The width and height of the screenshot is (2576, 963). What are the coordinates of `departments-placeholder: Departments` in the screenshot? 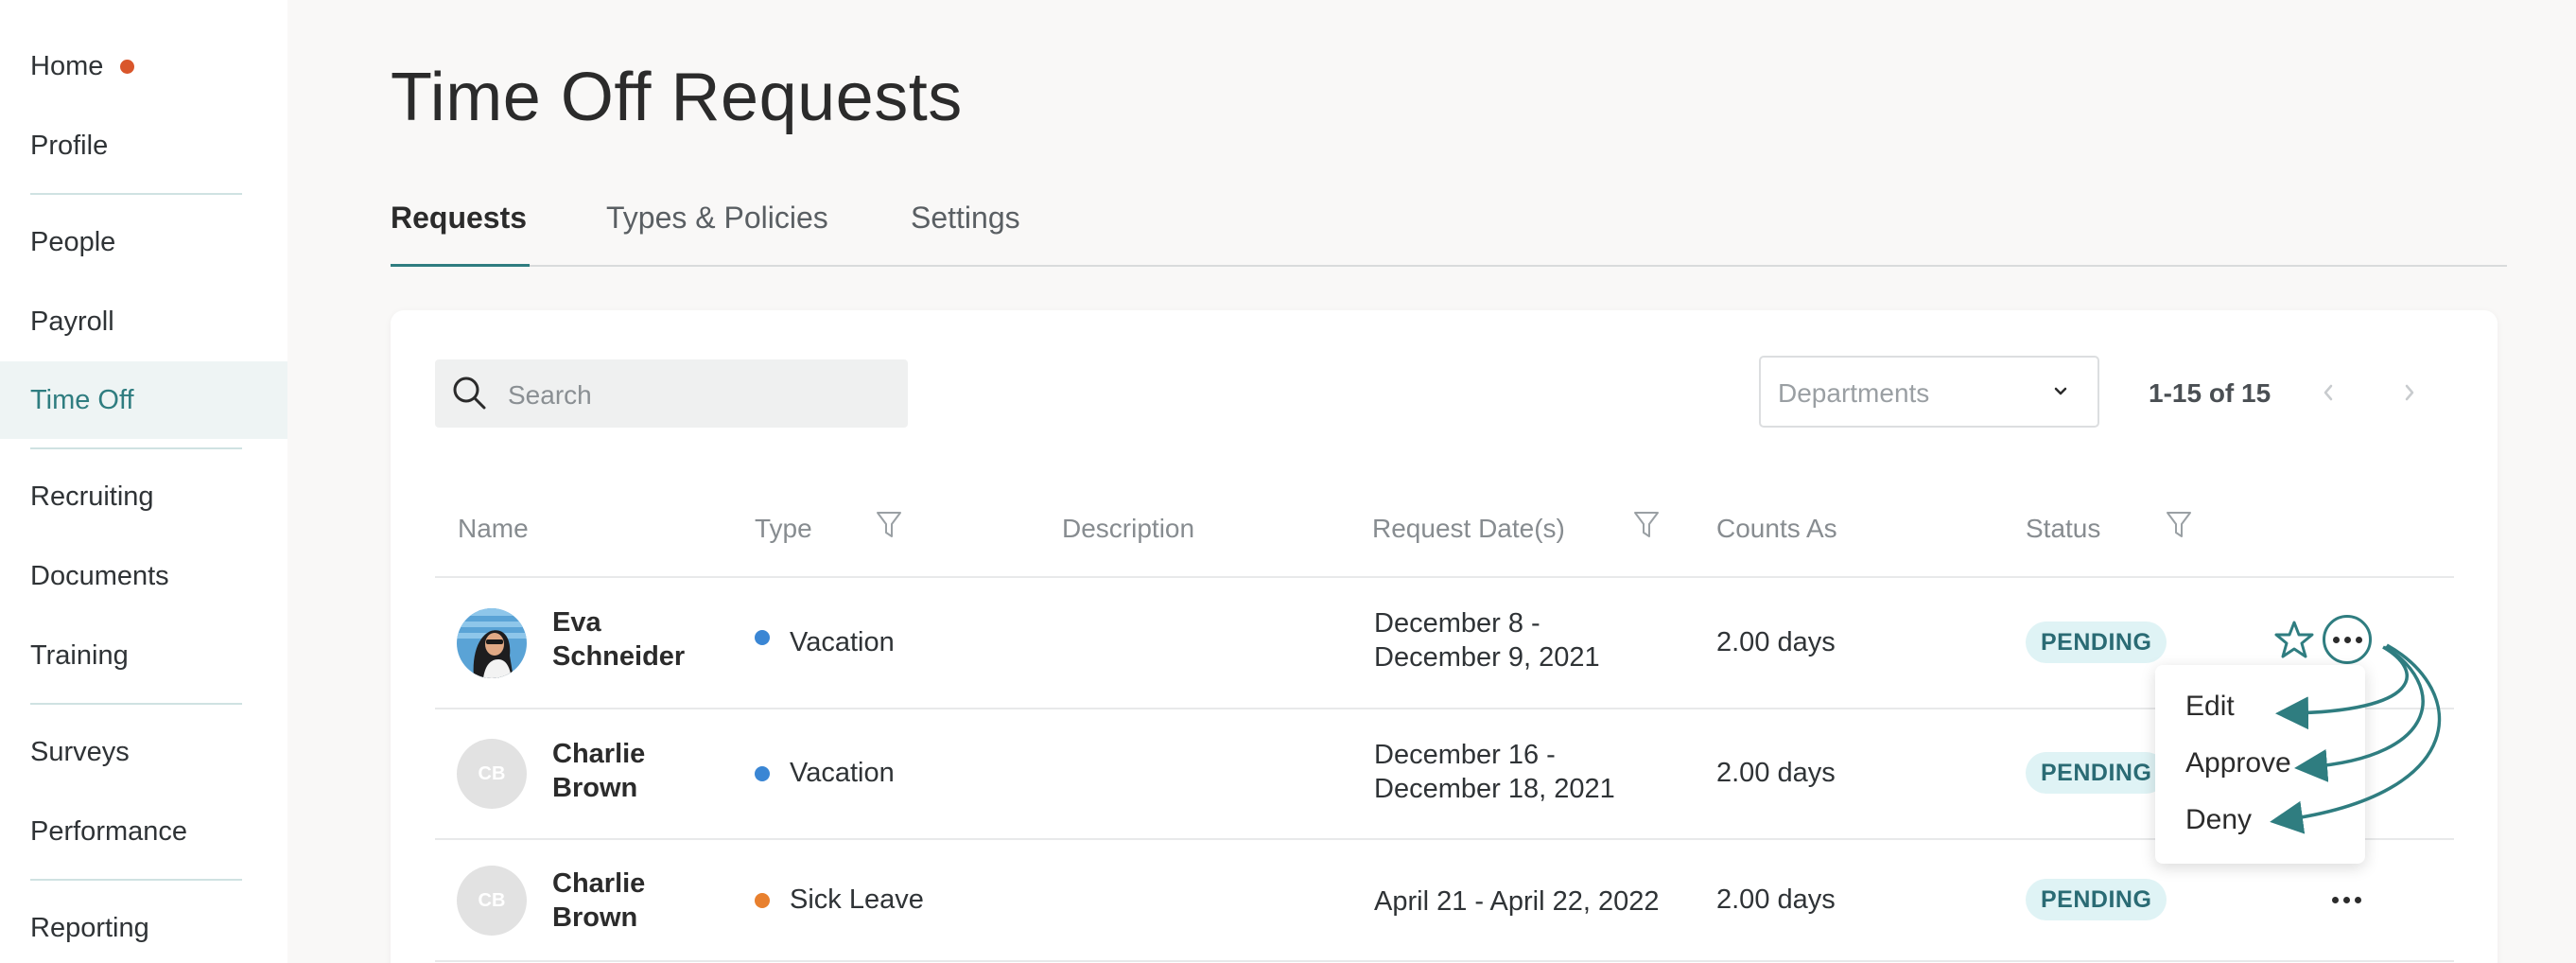 It's located at (1854, 393).